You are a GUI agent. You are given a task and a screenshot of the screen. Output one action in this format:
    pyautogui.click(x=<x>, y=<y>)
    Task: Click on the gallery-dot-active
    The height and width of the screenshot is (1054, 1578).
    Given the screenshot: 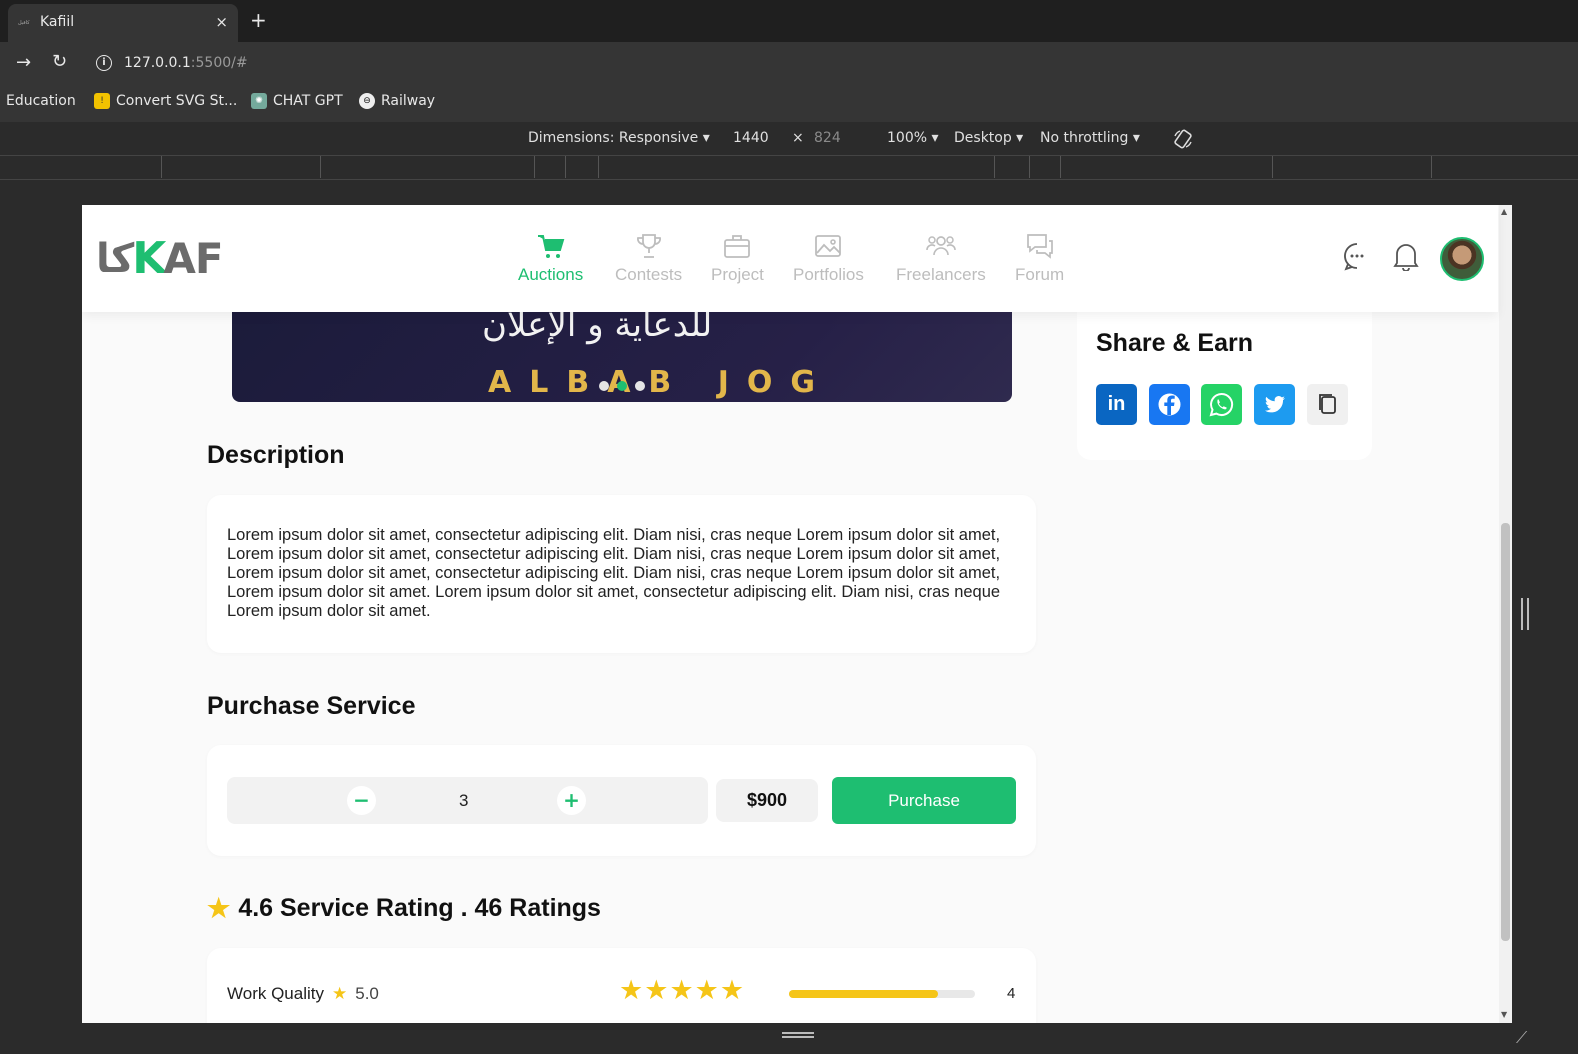 What is the action you would take?
    pyautogui.click(x=622, y=386)
    